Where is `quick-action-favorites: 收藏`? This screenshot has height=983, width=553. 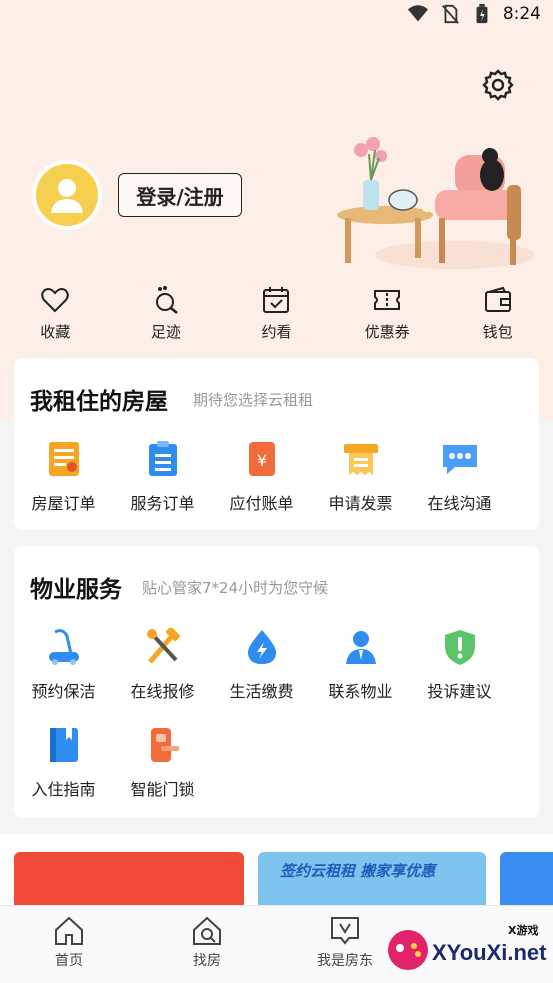 quick-action-favorites: 收藏 is located at coordinates (55, 313).